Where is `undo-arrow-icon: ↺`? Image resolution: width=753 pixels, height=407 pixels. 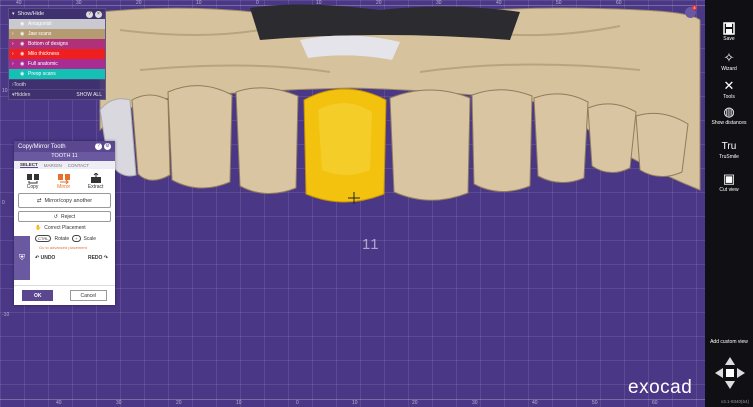
undo-arrow-icon: ↺ is located at coordinates (55, 216).